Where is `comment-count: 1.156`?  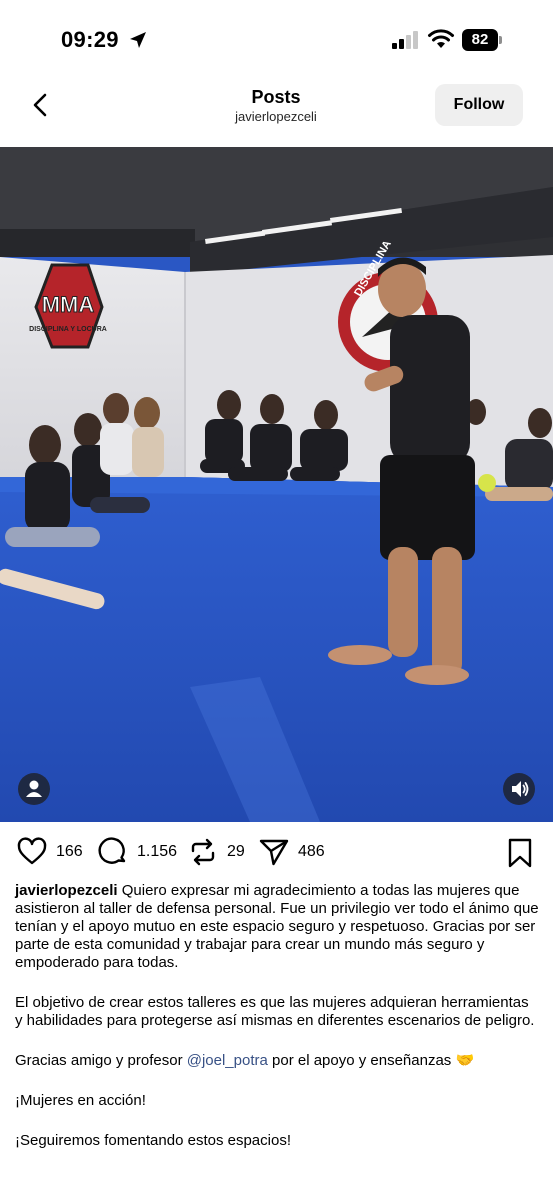
comment-count: 1.156 is located at coordinates (157, 851).